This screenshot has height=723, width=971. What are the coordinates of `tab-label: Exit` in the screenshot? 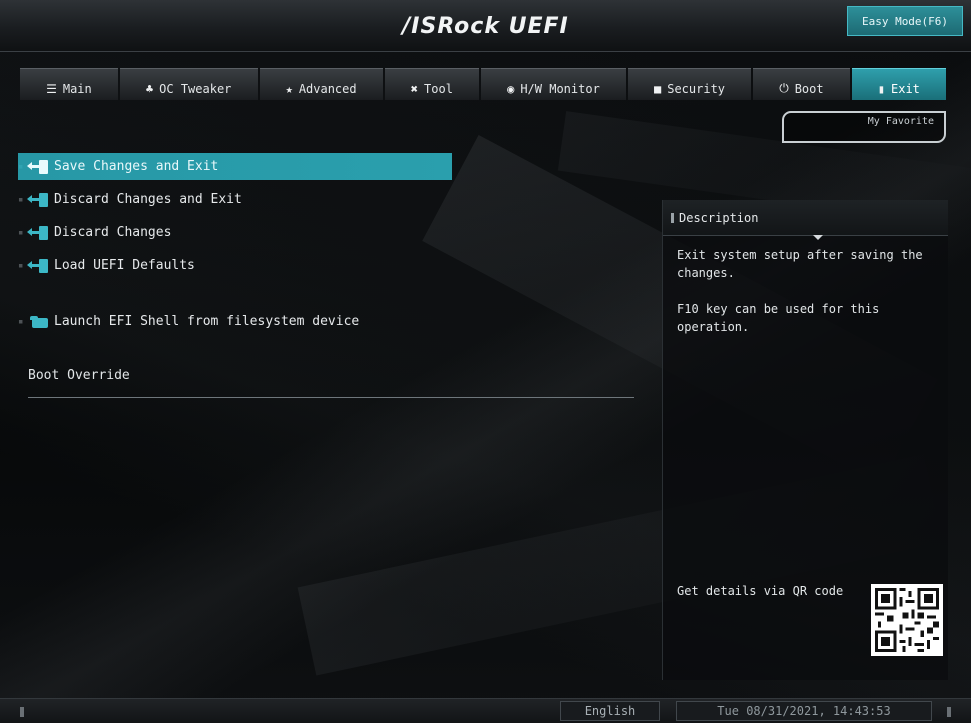 It's located at (905, 89).